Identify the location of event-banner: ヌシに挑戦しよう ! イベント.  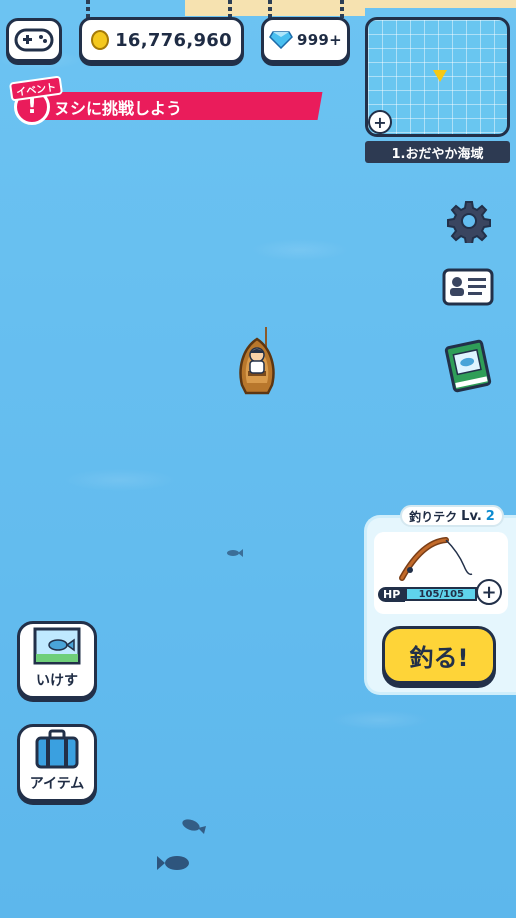
(165, 100).